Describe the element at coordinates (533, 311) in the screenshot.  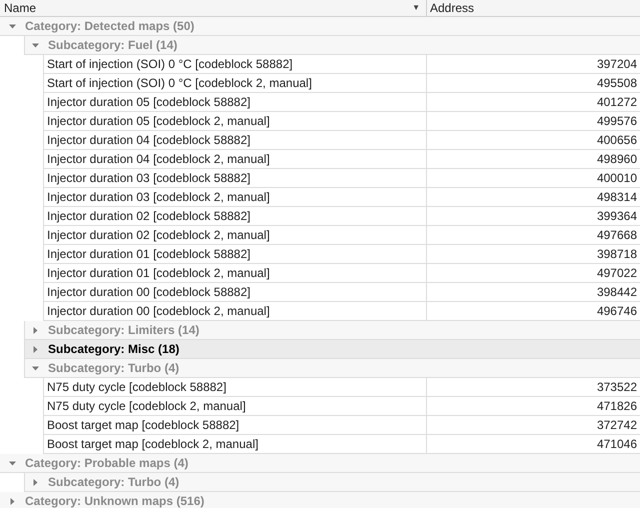
I see `table-cell: 496746` at that location.